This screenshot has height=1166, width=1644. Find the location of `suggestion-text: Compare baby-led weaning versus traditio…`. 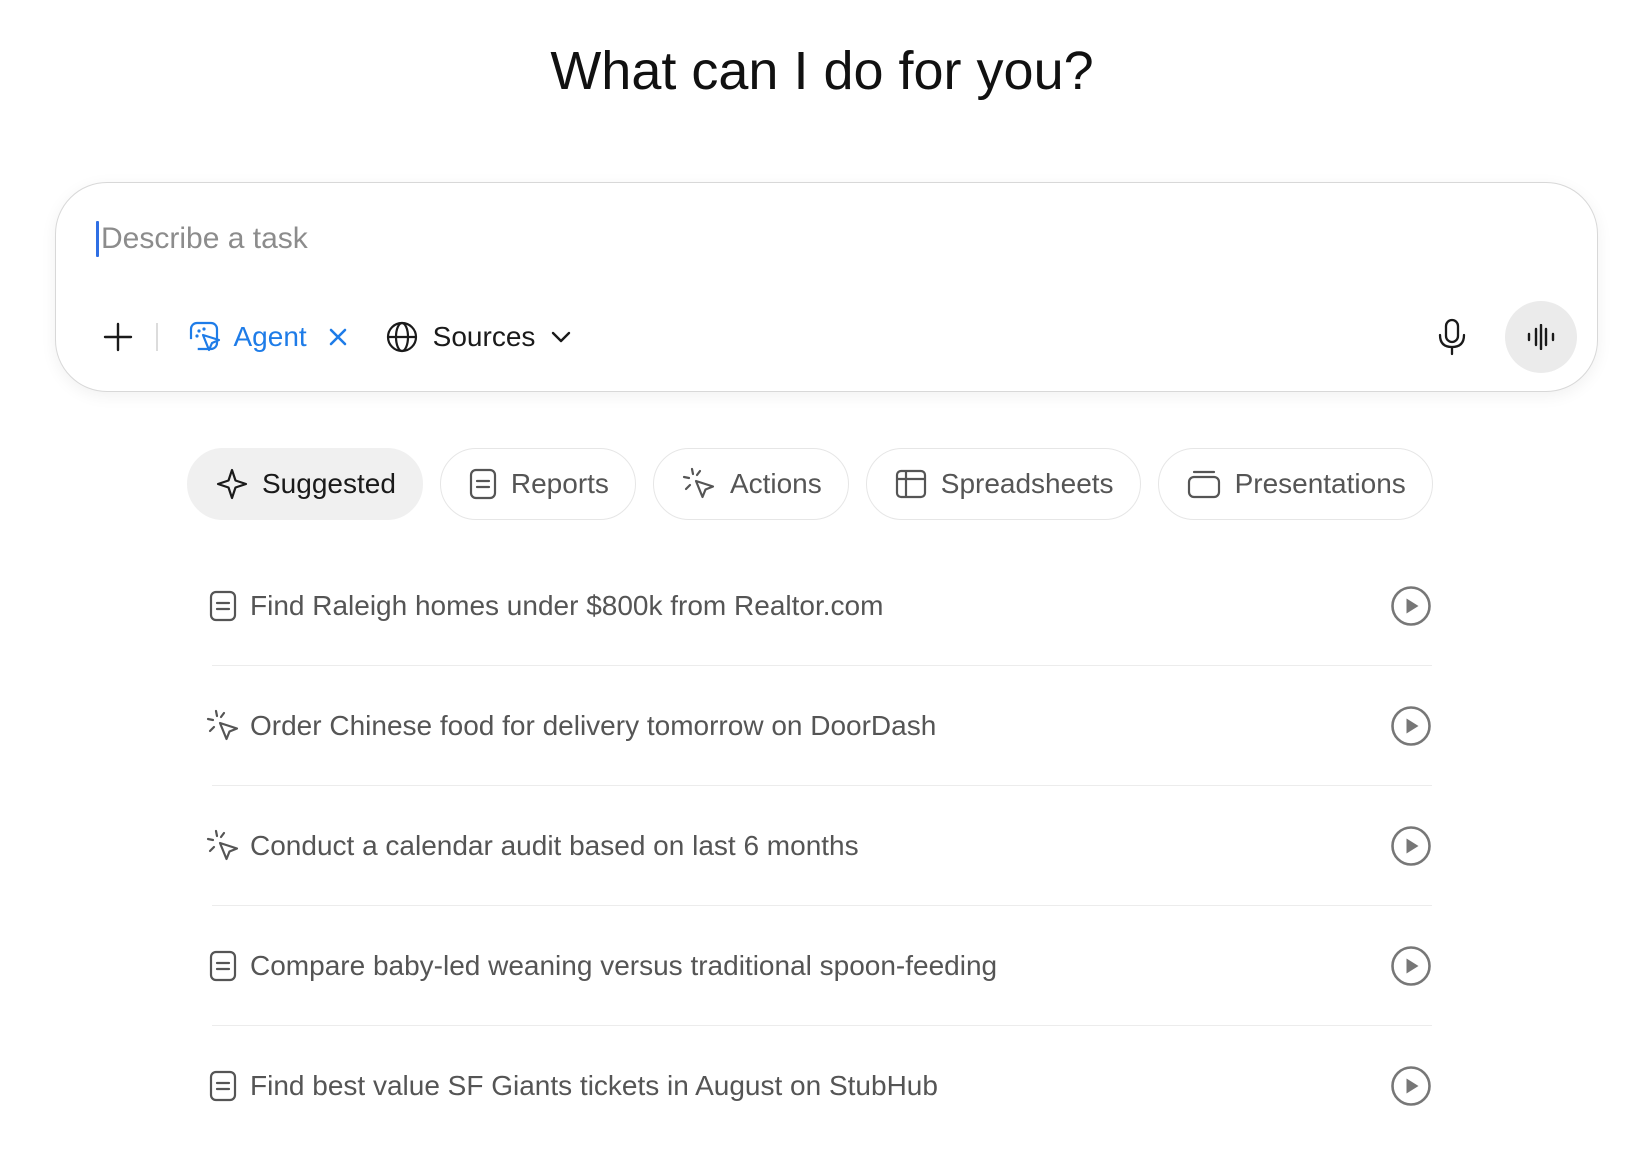

suggestion-text: Compare baby-led weaning versus traditio… is located at coordinates (624, 965).